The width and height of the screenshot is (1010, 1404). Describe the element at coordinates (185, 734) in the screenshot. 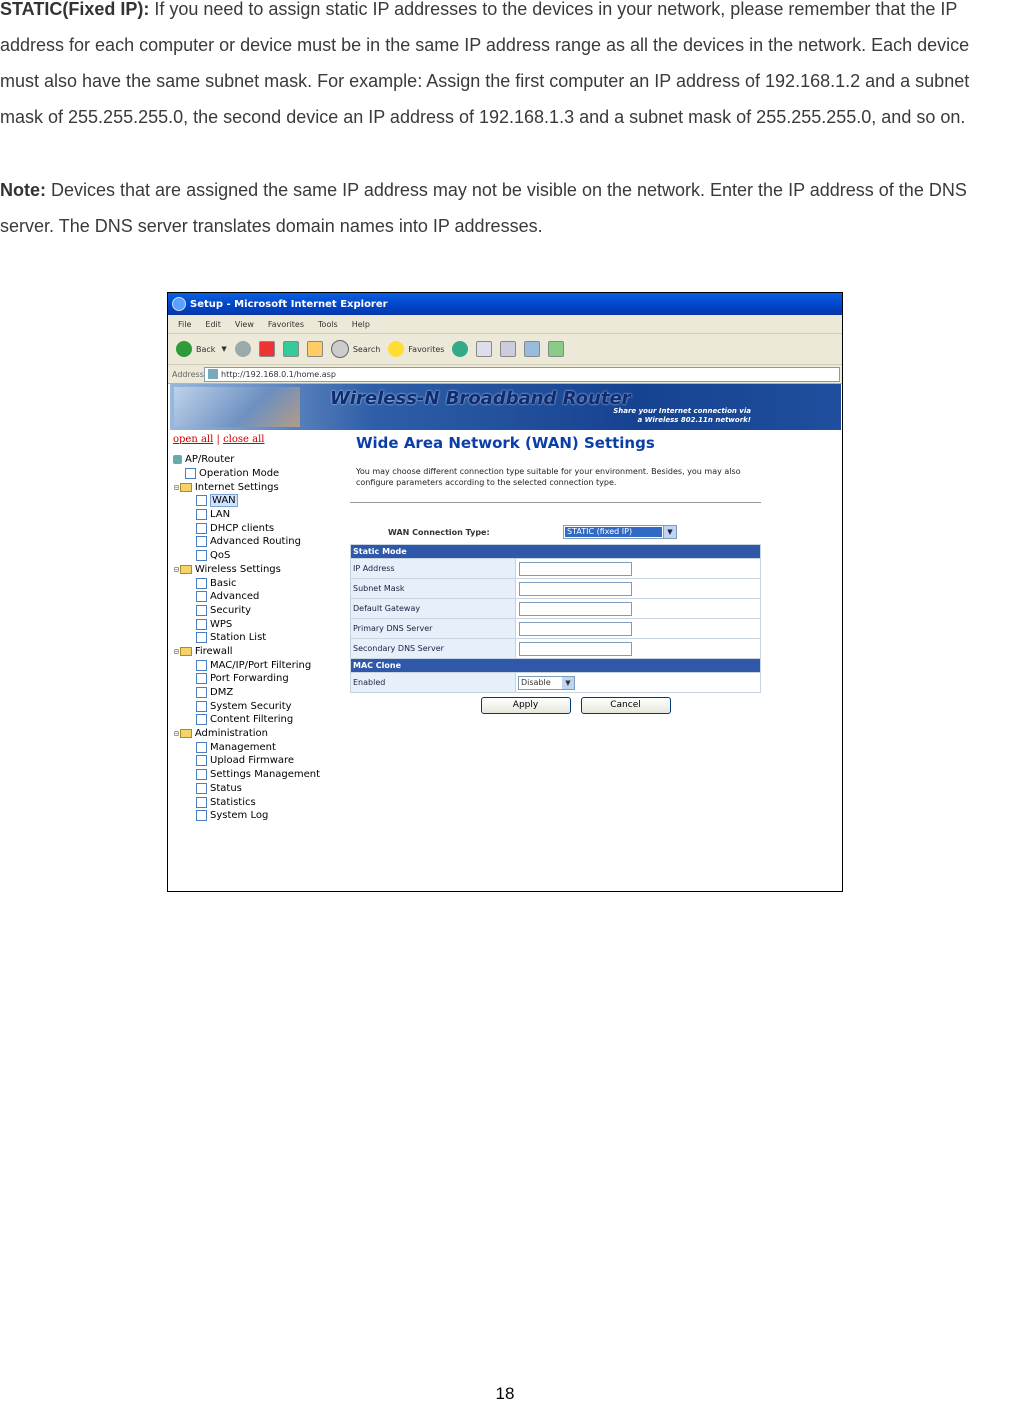

I see `folder-icon` at that location.